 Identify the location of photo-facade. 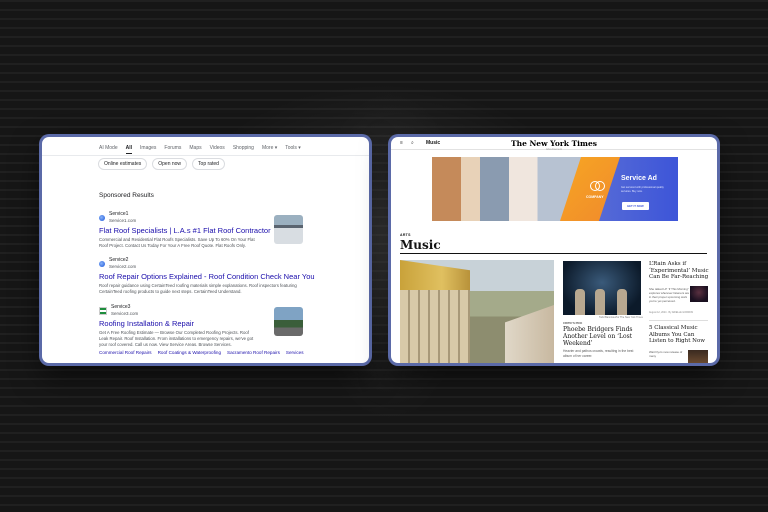
(435, 326).